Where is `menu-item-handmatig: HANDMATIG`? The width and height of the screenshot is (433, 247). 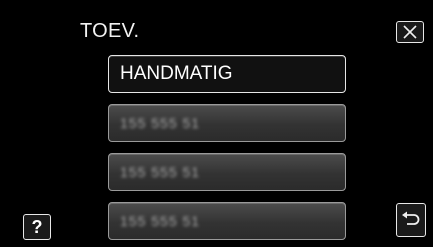 menu-item-handmatig: HANDMATIG is located at coordinates (227, 74).